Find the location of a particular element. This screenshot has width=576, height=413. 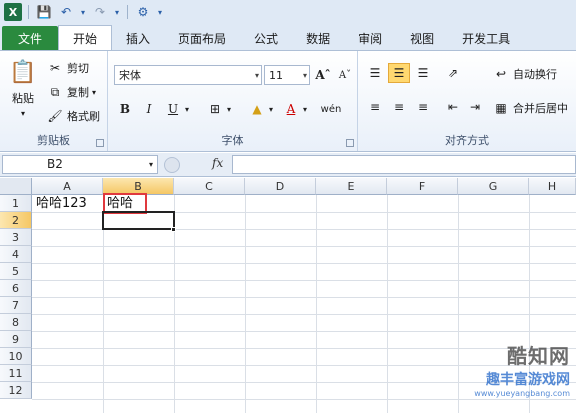

wrap-text-icon: ↩ is located at coordinates (501, 74).